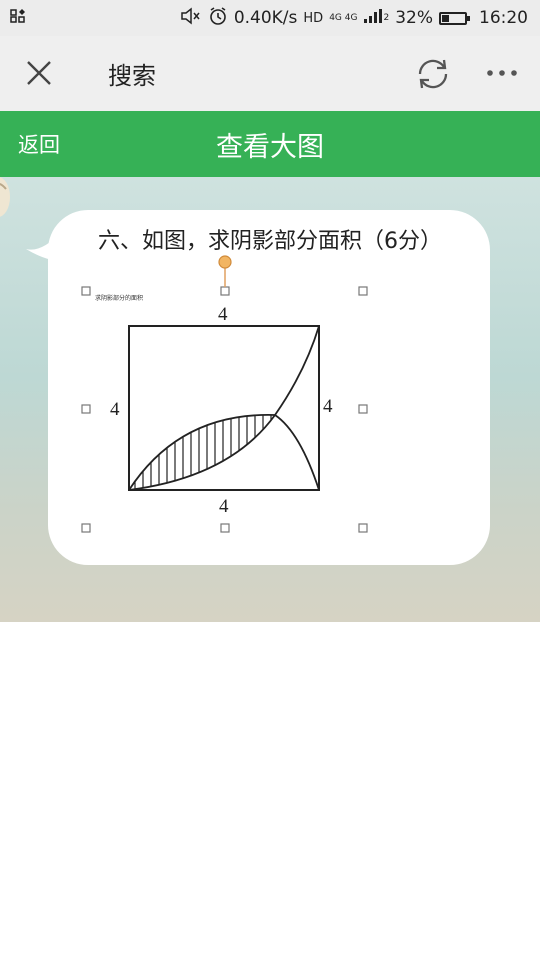 The height and width of the screenshot is (960, 540). Describe the element at coordinates (414, 18) in the screenshot. I see `battery-percent: 32%` at that location.